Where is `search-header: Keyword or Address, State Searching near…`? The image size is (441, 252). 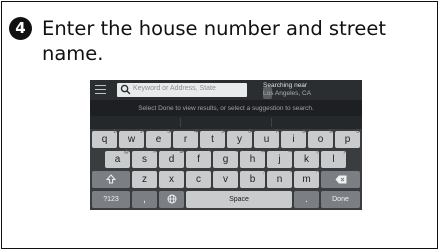
search-header: Keyword or Address, State Searching near… is located at coordinates (226, 90).